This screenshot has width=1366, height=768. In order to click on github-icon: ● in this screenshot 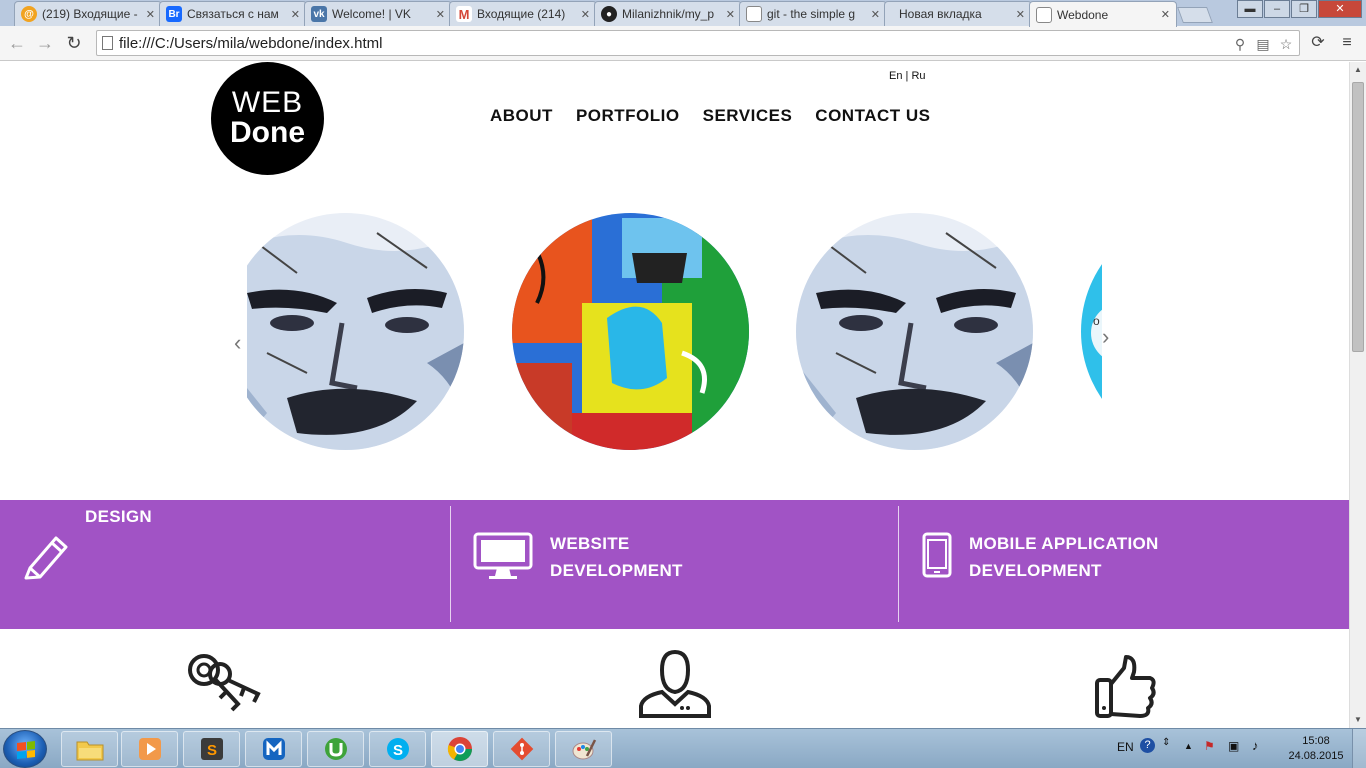, I will do `click(609, 14)`.